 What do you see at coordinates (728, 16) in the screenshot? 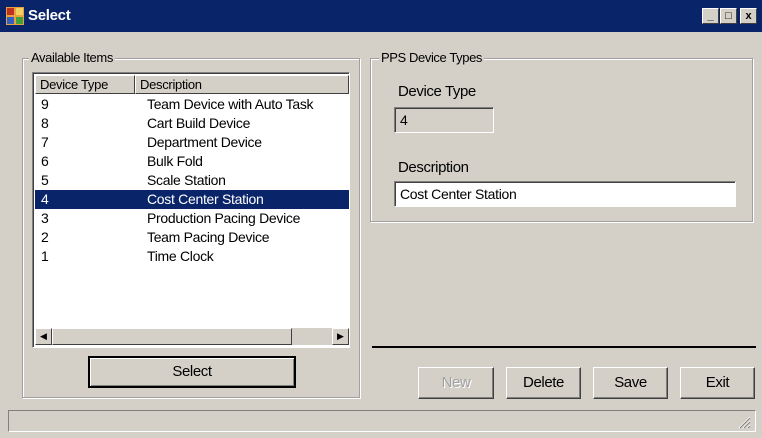
I see `maximize-button: □` at bounding box center [728, 16].